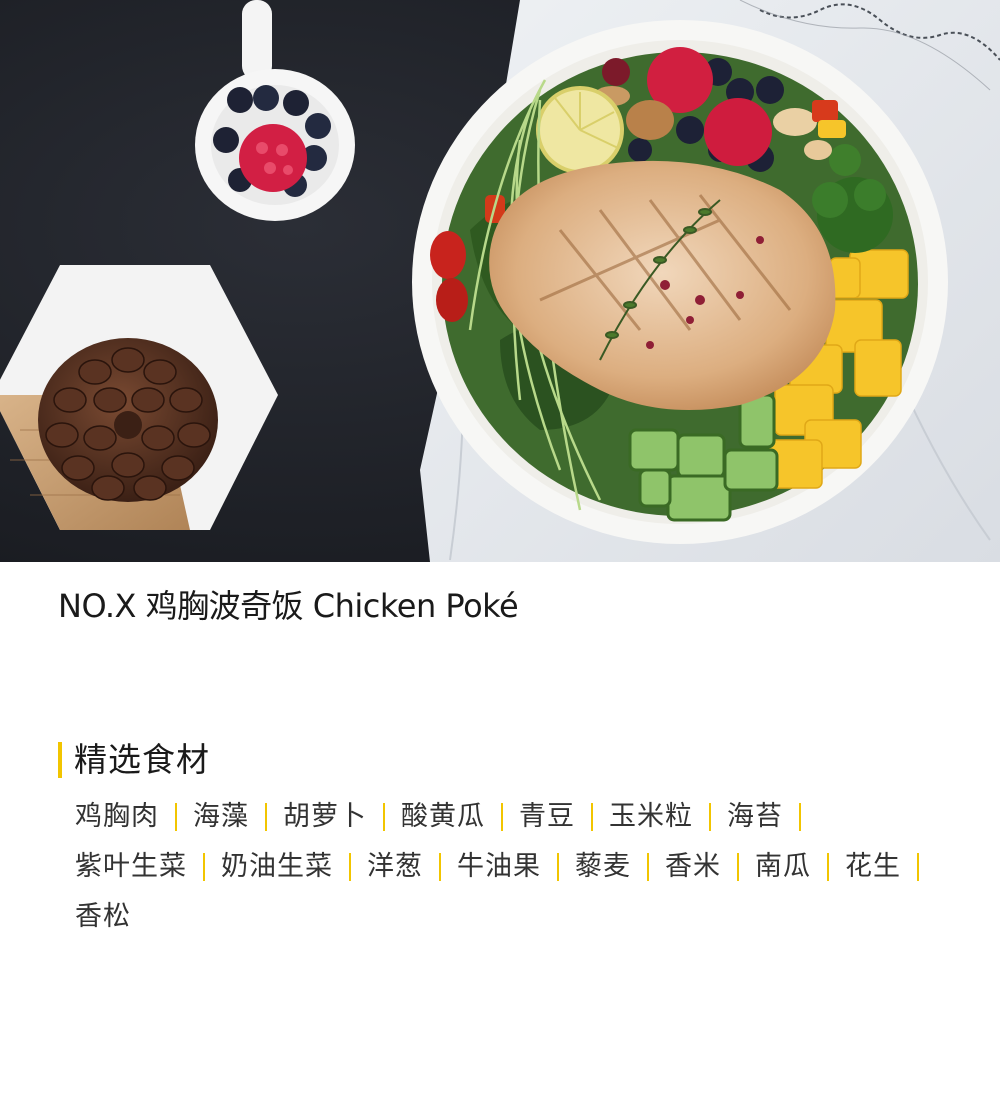  I want to click on ingredient-label: 牛油果, so click(499, 866).